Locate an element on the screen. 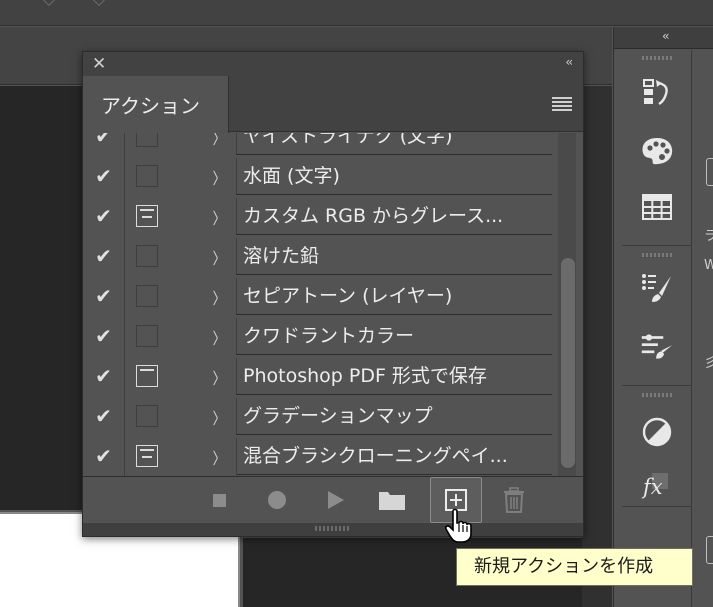 Image resolution: width=713 pixels, height=607 pixels. action-name: クワドラントカラー is located at coordinates (394, 336).